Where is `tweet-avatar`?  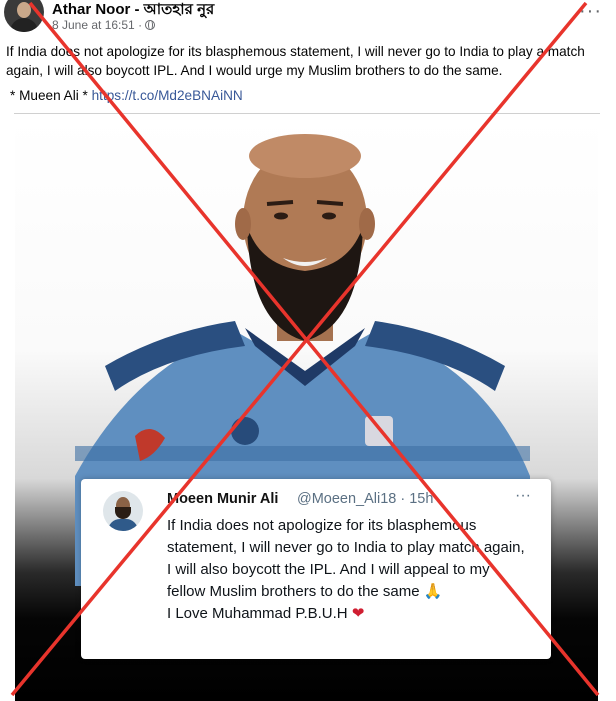 tweet-avatar is located at coordinates (123, 511).